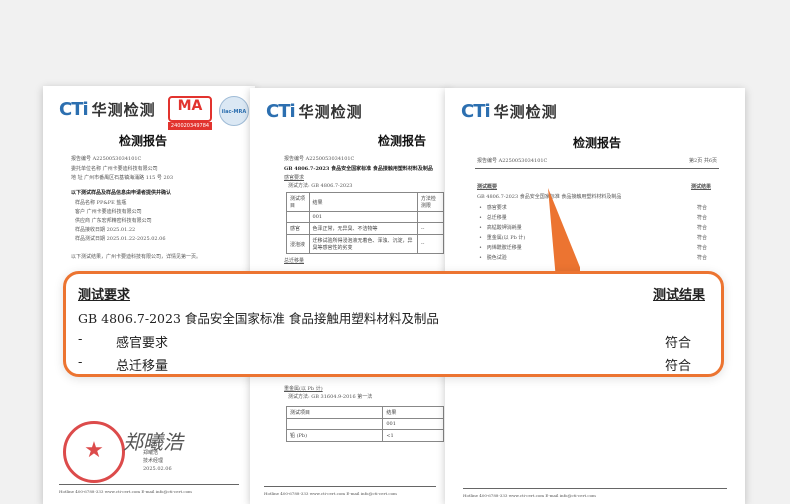 The image size is (790, 504). I want to click on ilac-mra-logo: ilac-MRA, so click(234, 111).